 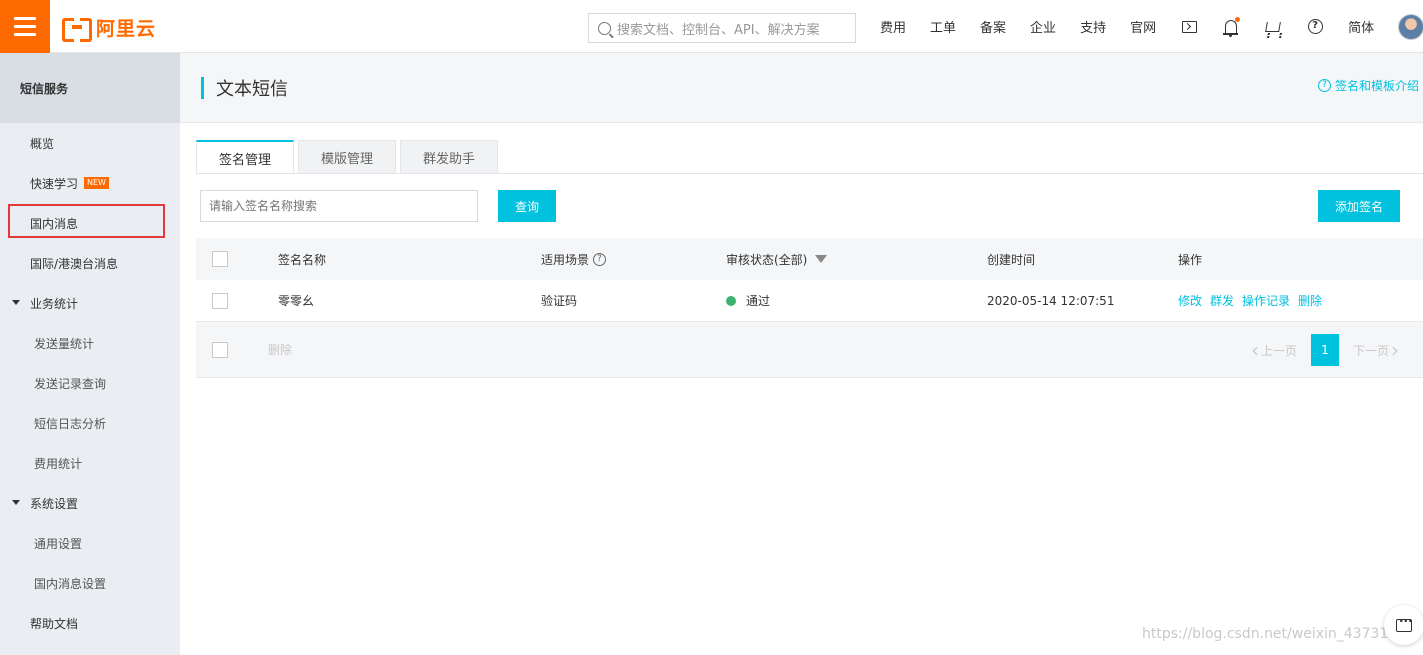 I want to click on sidebar-item-label: 通用设置, so click(x=58, y=543).